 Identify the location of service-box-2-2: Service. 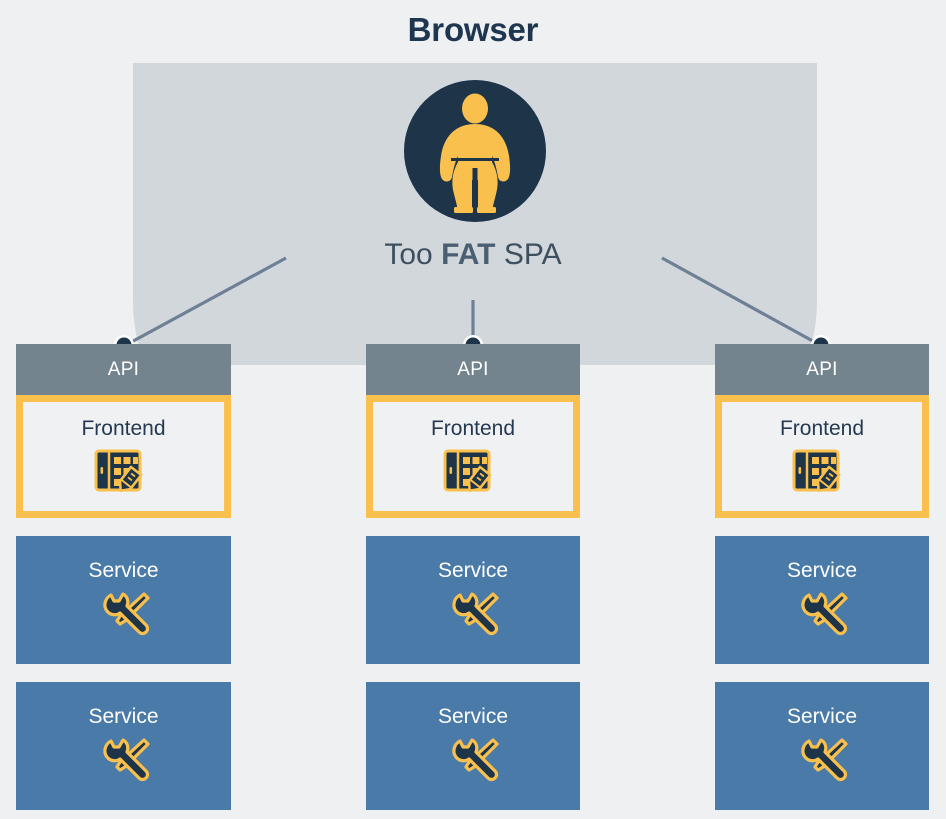
(473, 746).